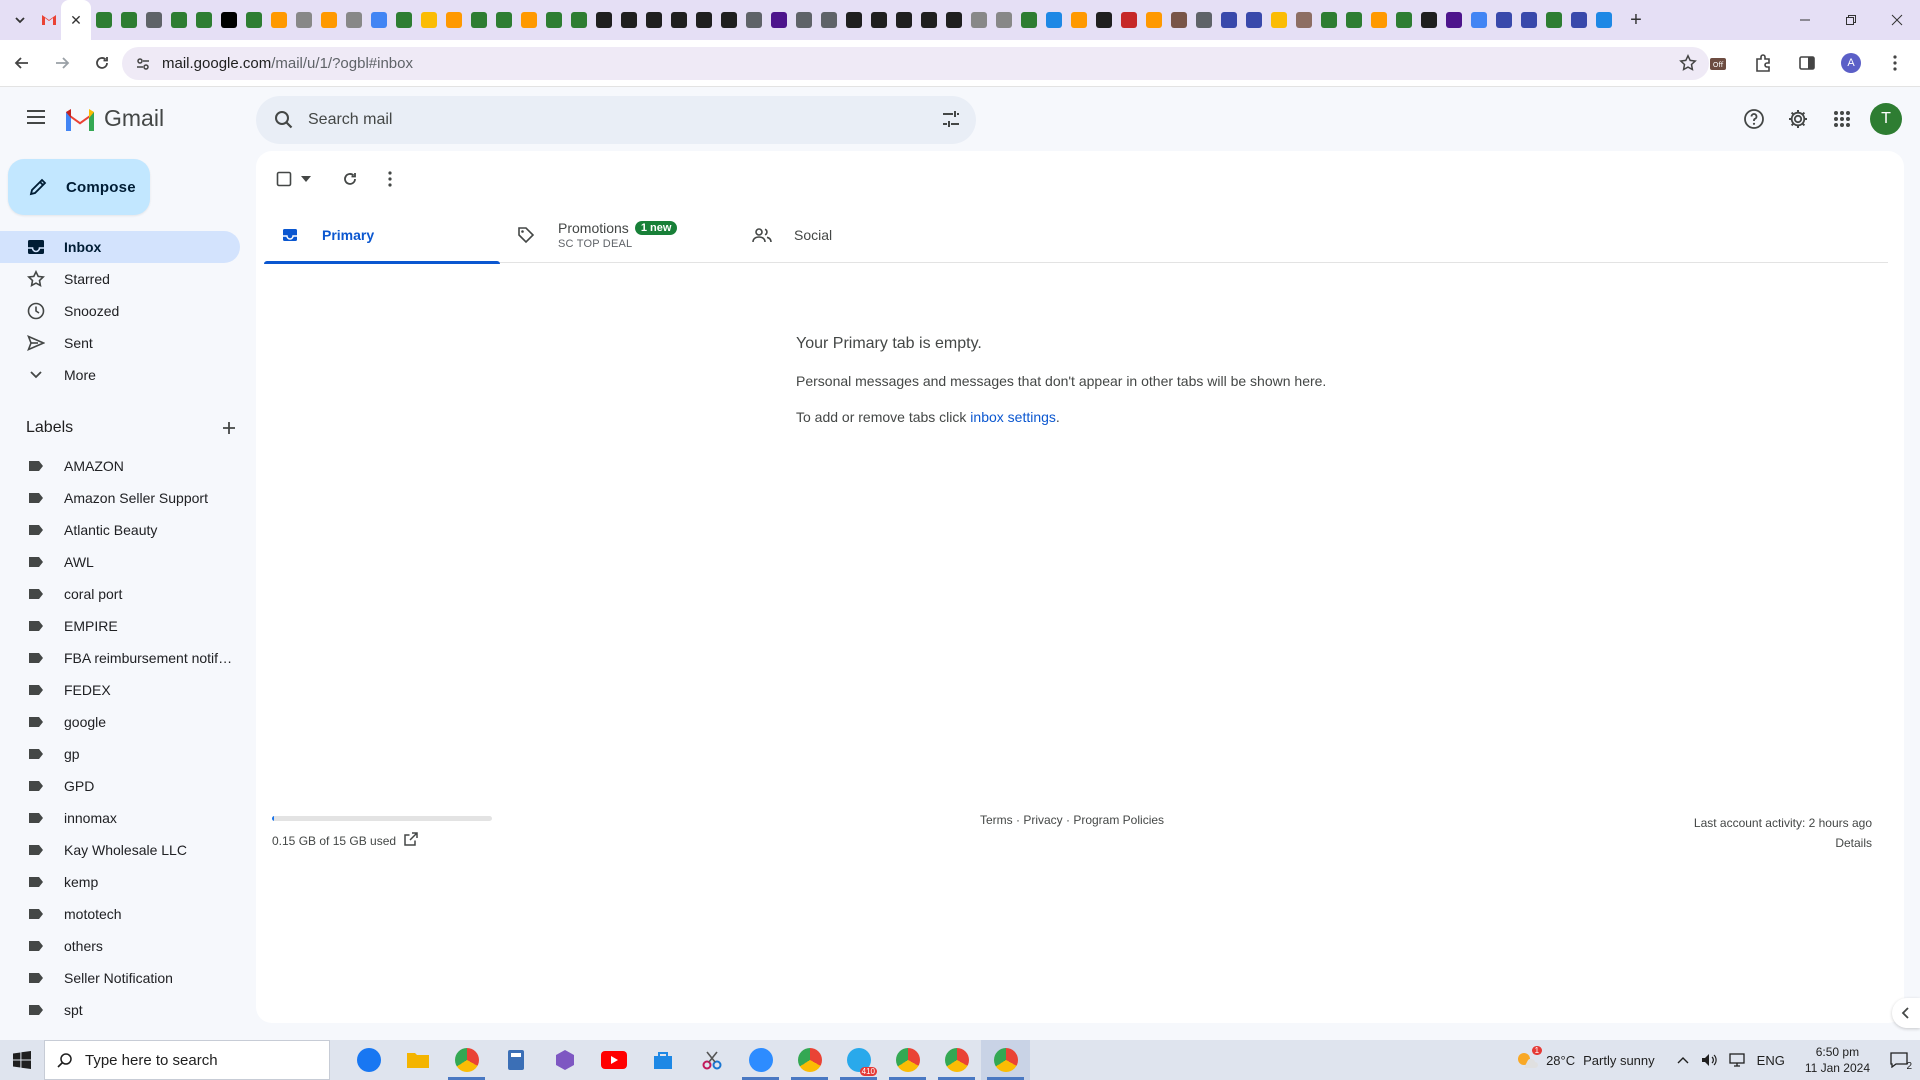 Image resolution: width=1920 pixels, height=1080 pixels. Describe the element at coordinates (1906, 1013) in the screenshot. I see `show-side-panel-button` at that location.